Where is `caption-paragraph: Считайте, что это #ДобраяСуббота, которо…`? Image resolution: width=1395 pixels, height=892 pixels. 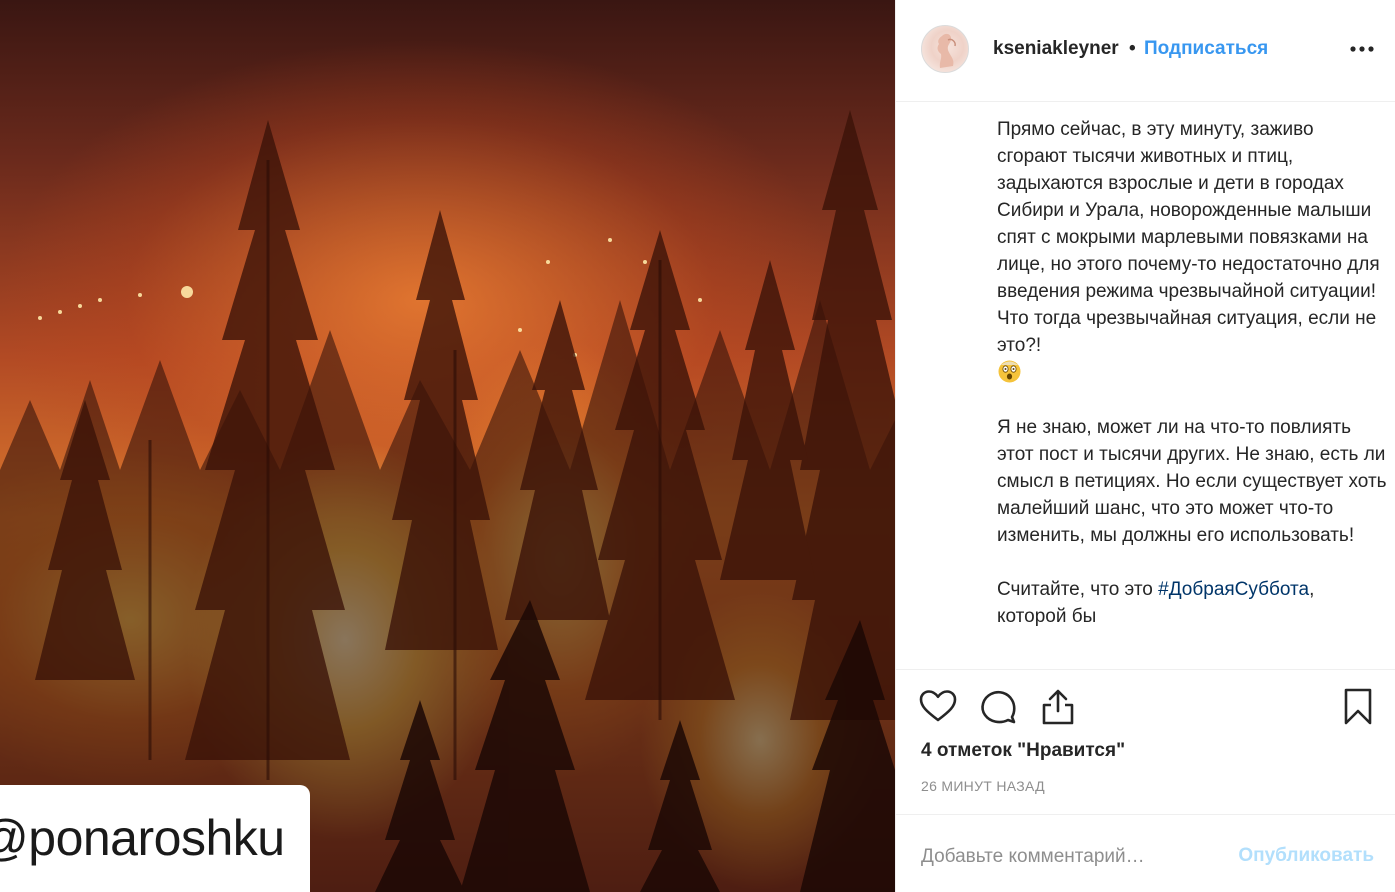 caption-paragraph: Считайте, что это #ДобраяСуббота, которо… is located at coordinates (1192, 603).